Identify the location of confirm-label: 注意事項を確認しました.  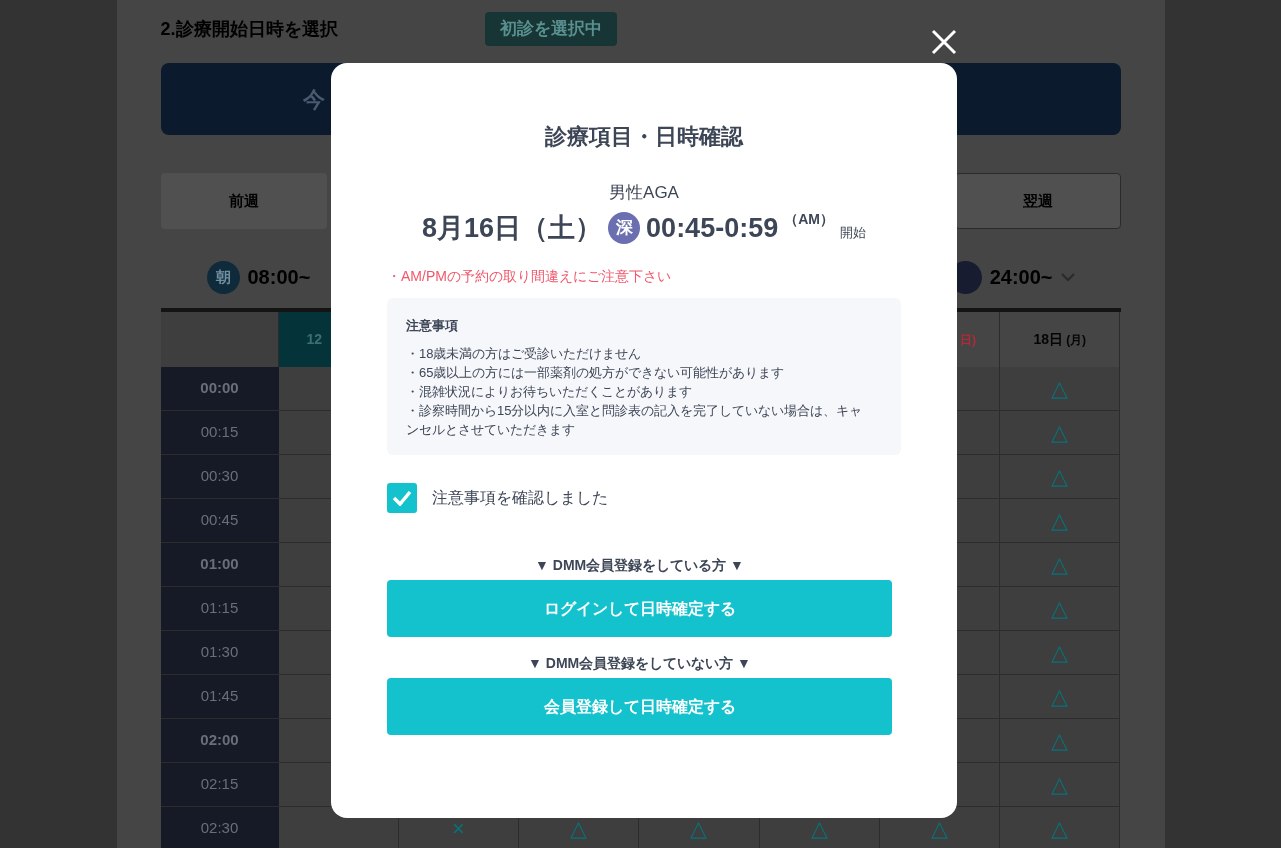
(520, 498).